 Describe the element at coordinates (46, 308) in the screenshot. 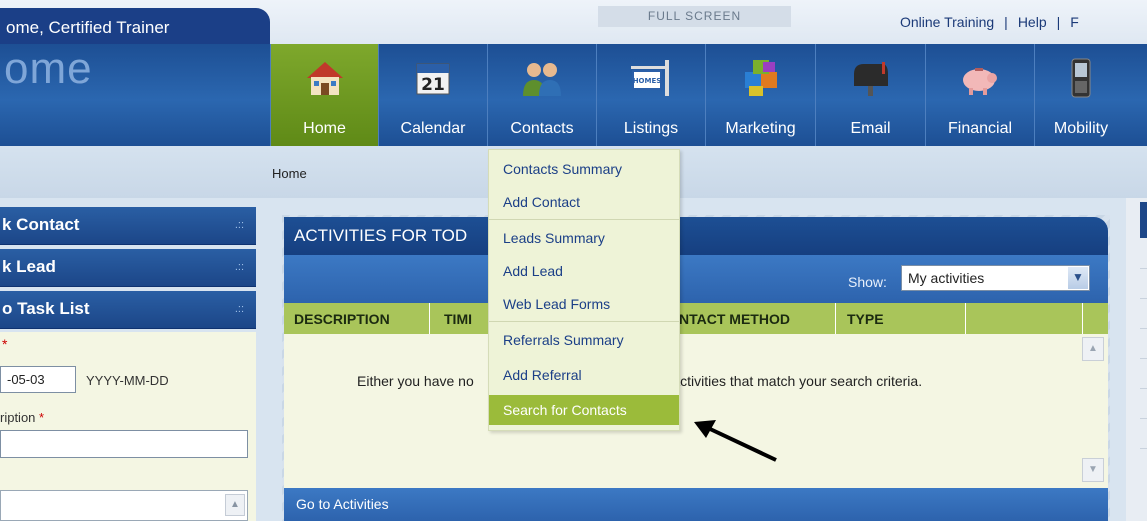

I see `sidebar-item-label: o Task List` at that location.